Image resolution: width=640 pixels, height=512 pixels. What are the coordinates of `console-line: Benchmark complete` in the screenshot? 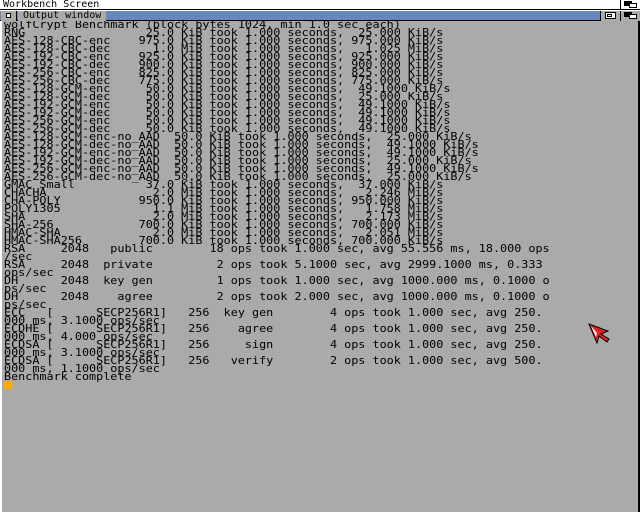 It's located at (68, 376).